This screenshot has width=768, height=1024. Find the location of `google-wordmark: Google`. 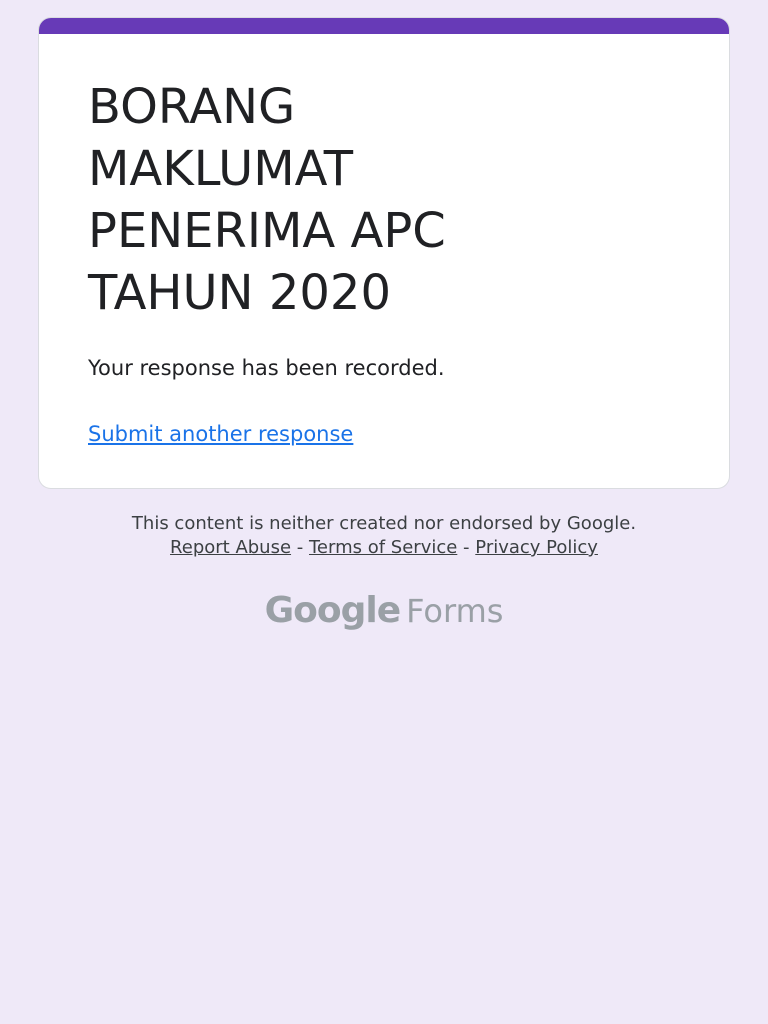

google-wordmark: Google is located at coordinates (333, 610).